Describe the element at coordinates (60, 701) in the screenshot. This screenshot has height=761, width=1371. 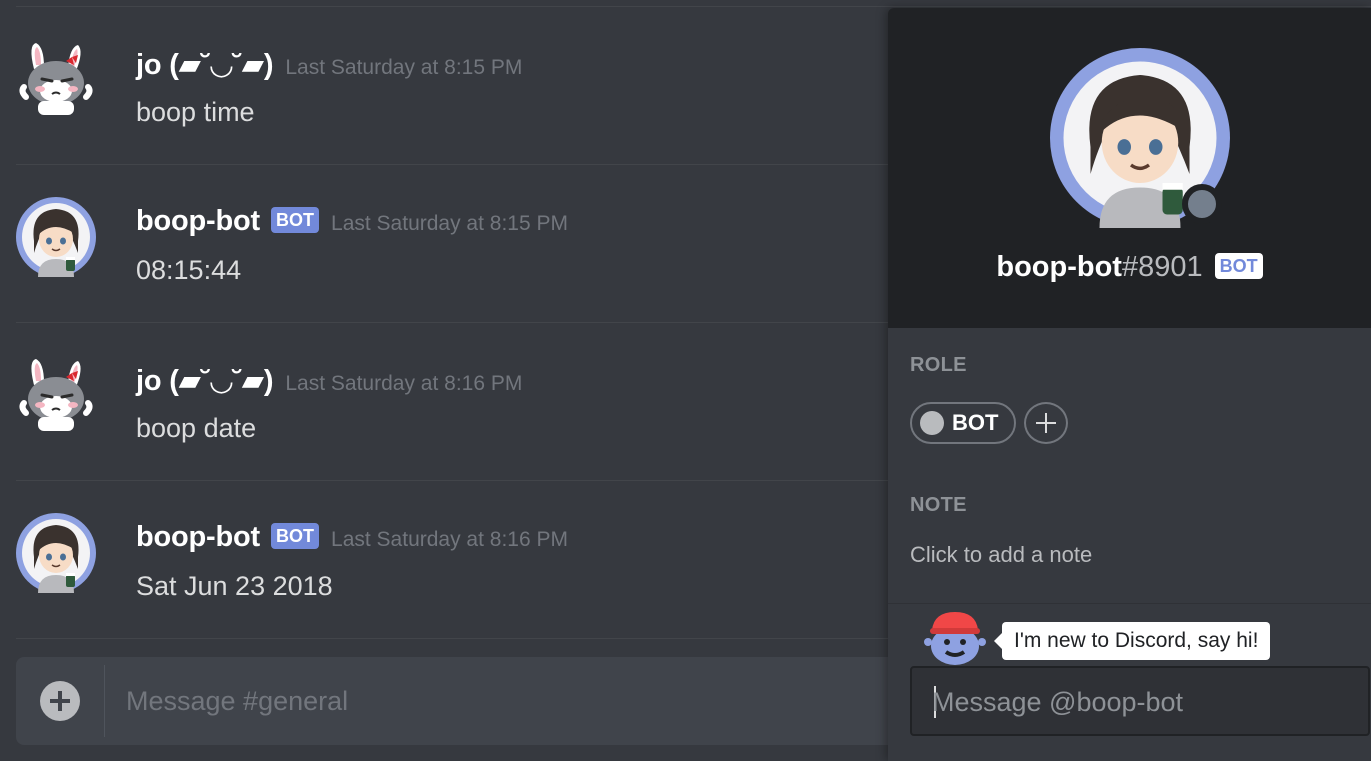
I see `plus-circle-icon` at that location.